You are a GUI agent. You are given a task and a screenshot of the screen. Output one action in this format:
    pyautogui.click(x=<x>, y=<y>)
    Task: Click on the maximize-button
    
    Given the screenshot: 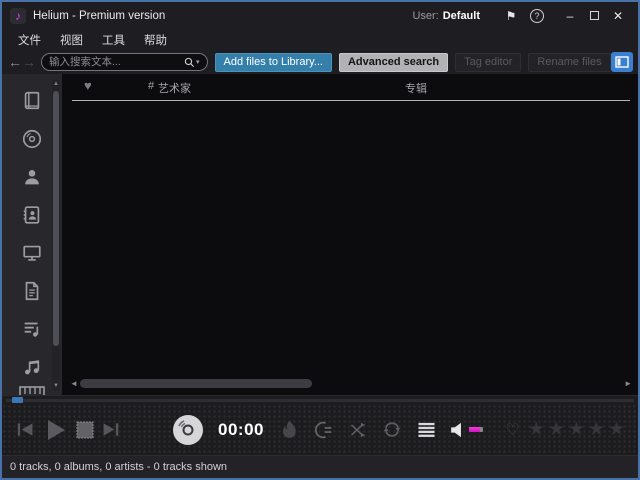 What is the action you would take?
    pyautogui.click(x=594, y=16)
    